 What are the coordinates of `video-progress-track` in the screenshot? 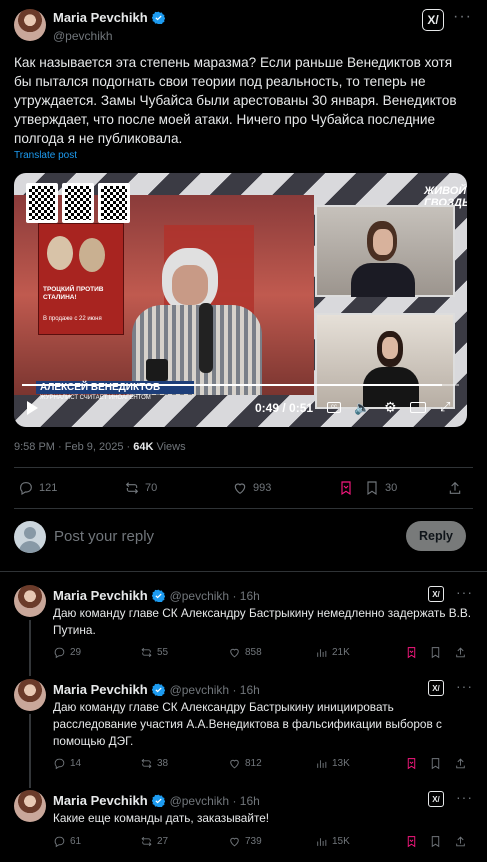 It's located at (240, 385).